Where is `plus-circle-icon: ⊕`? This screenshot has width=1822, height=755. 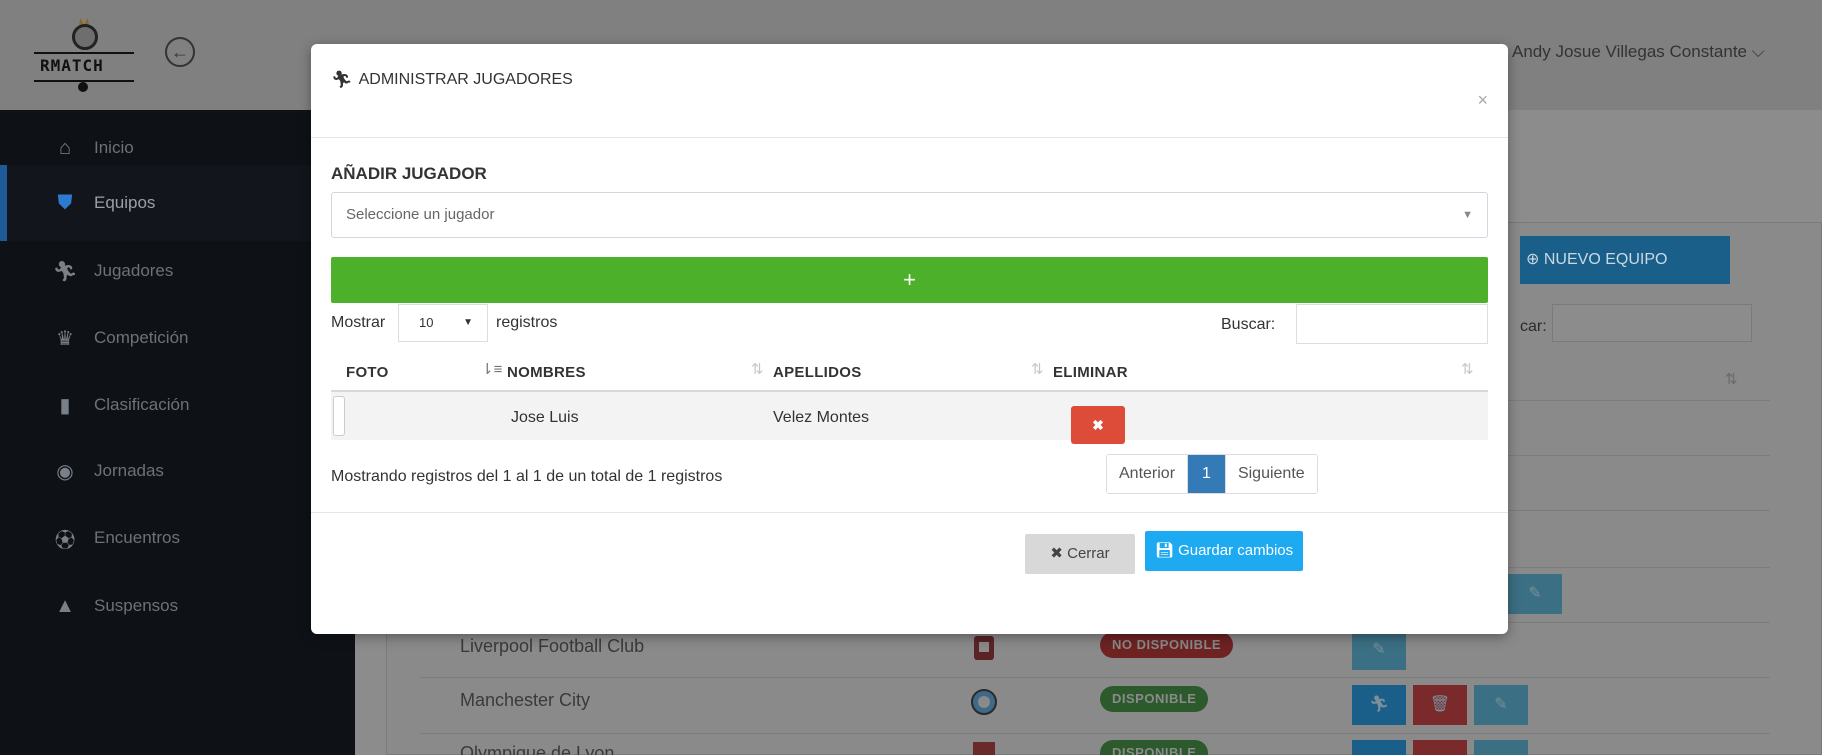 plus-circle-icon: ⊕ is located at coordinates (1535, 259).